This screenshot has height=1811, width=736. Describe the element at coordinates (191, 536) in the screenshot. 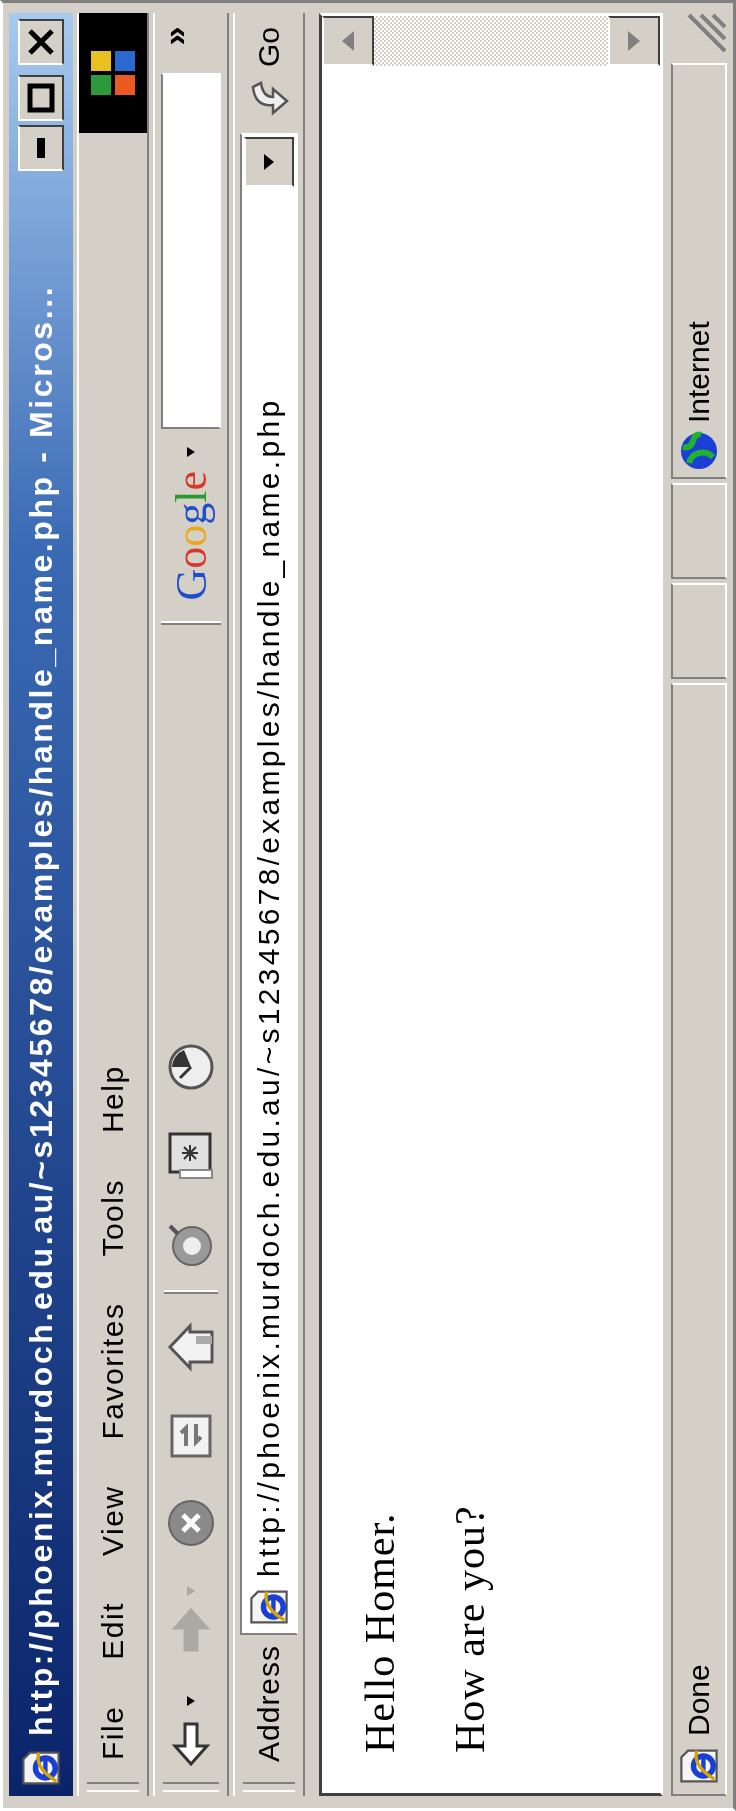

I see `google-logo: Google` at that location.